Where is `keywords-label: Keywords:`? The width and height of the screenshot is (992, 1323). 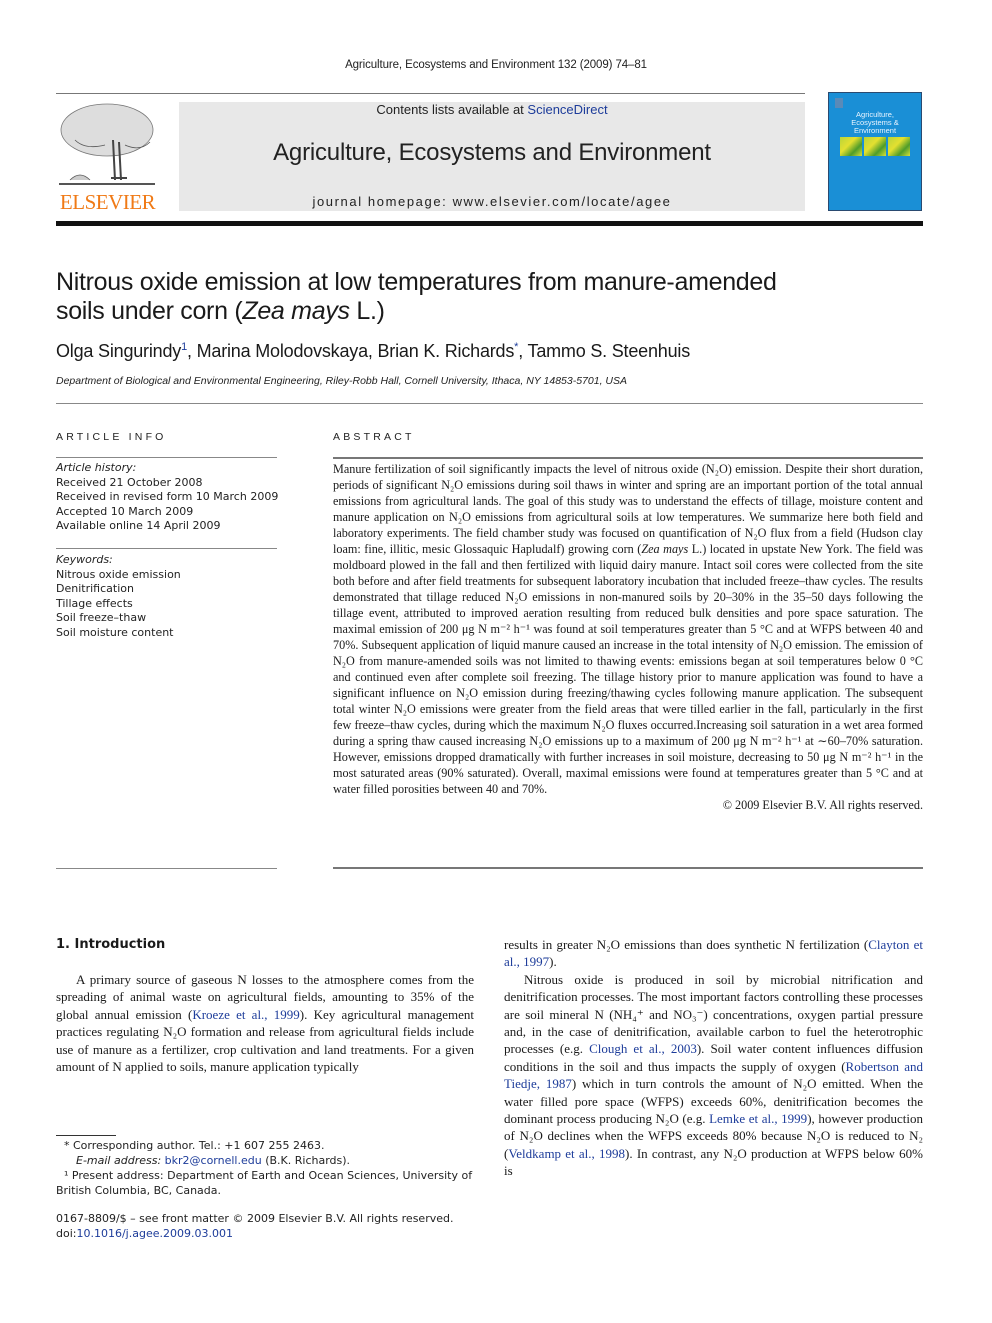
keywords-label: Keywords: is located at coordinates (84, 559).